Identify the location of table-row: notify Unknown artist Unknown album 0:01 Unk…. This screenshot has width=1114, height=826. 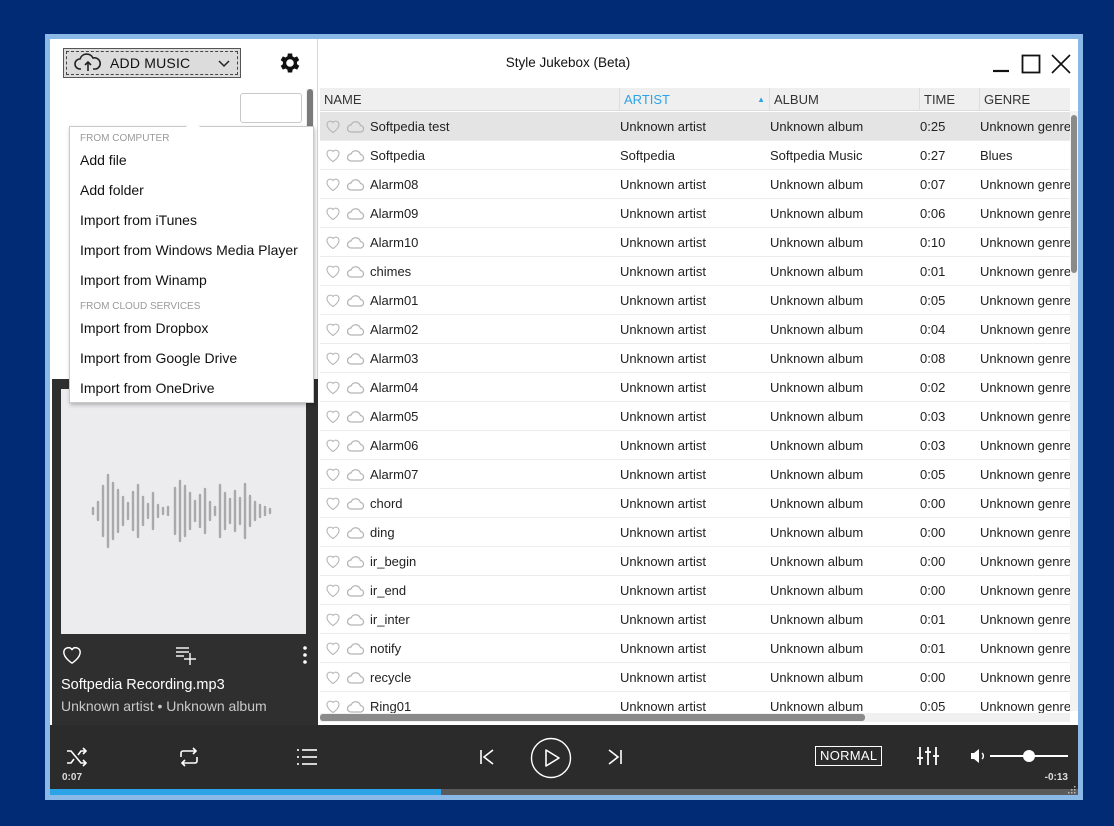
(695, 648).